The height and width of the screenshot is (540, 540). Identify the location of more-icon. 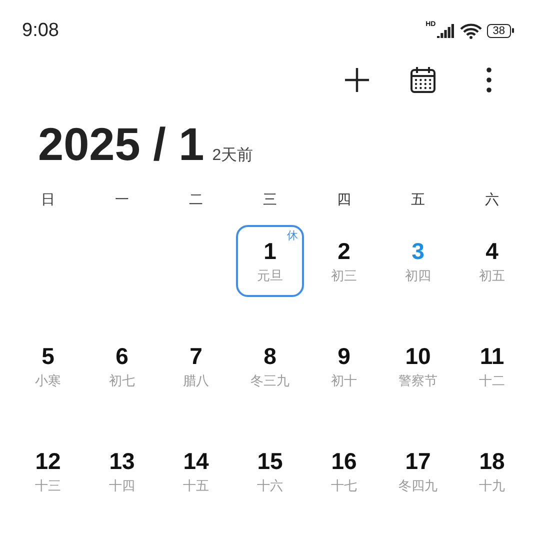
(489, 80).